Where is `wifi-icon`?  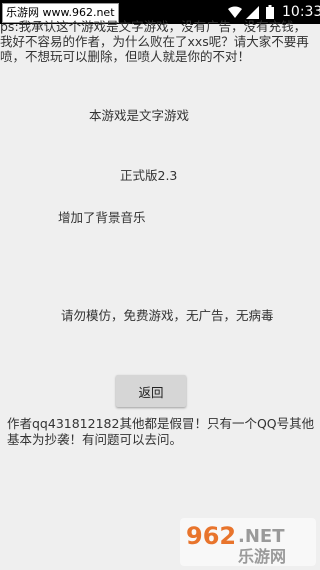 wifi-icon is located at coordinates (235, 12).